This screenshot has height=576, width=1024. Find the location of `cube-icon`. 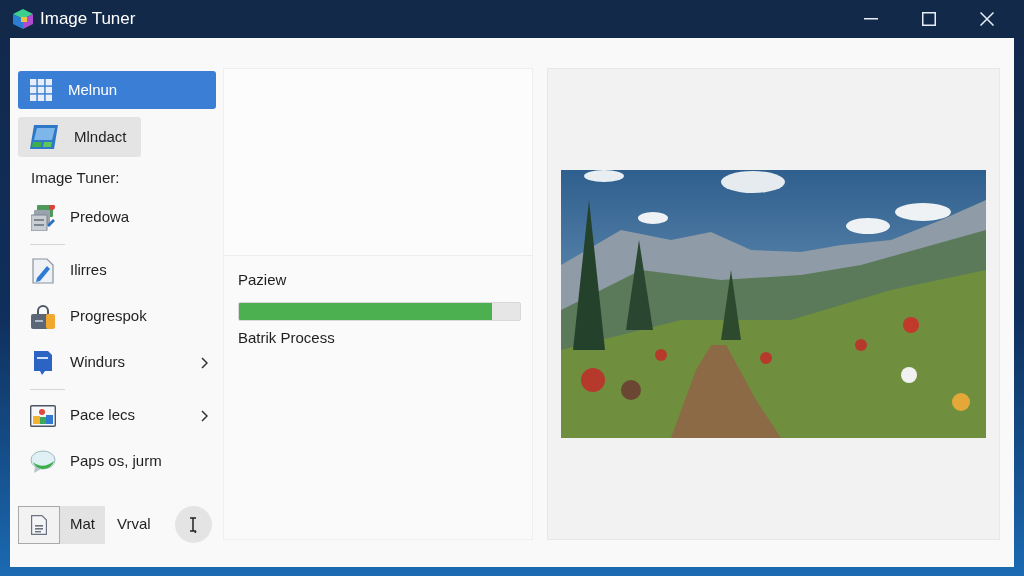

cube-icon is located at coordinates (23, 19).